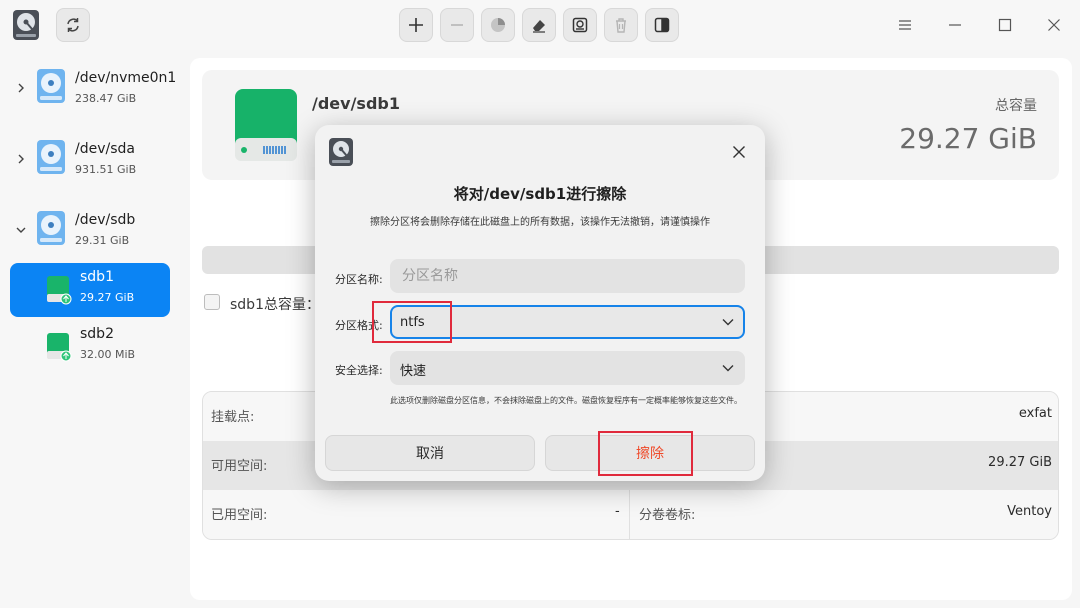  What do you see at coordinates (430, 453) in the screenshot?
I see `cancel-button: 取消` at bounding box center [430, 453].